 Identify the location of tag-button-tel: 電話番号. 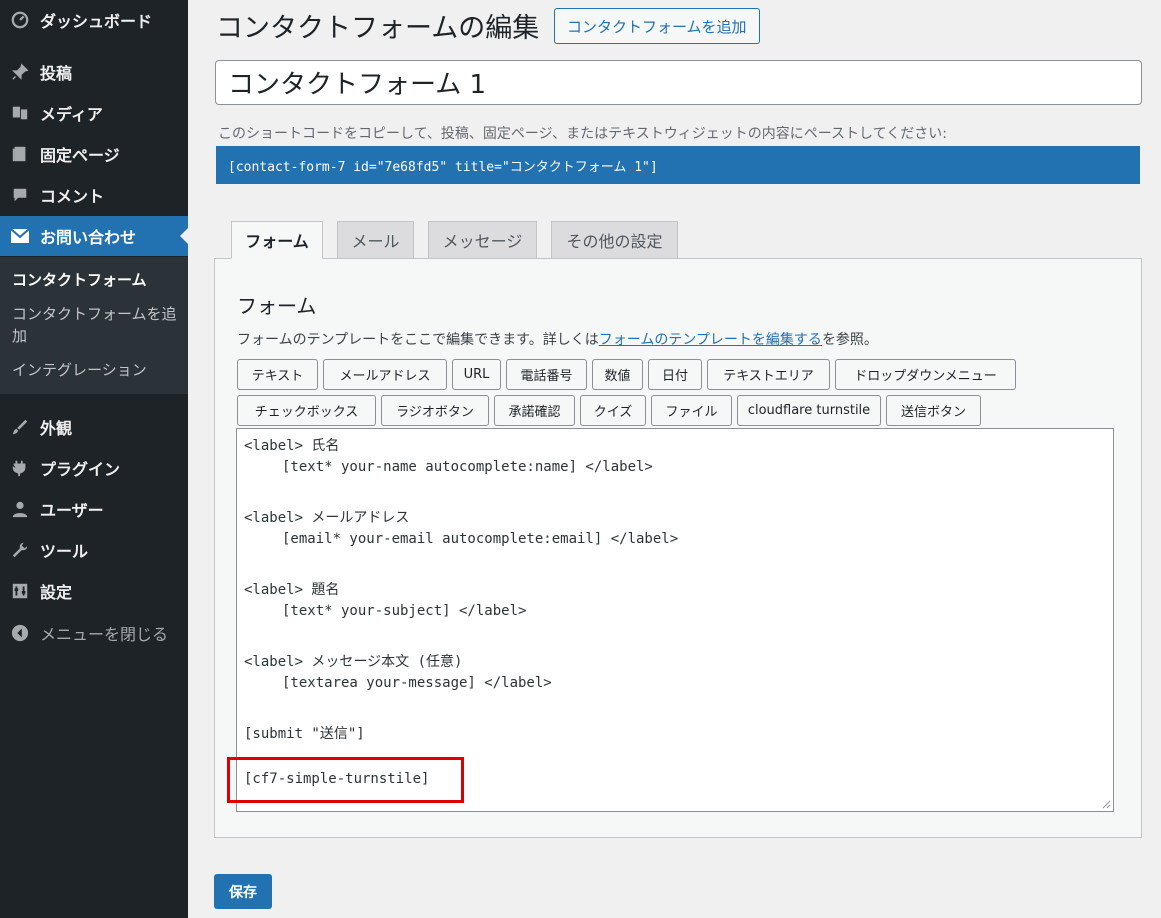
(546, 374).